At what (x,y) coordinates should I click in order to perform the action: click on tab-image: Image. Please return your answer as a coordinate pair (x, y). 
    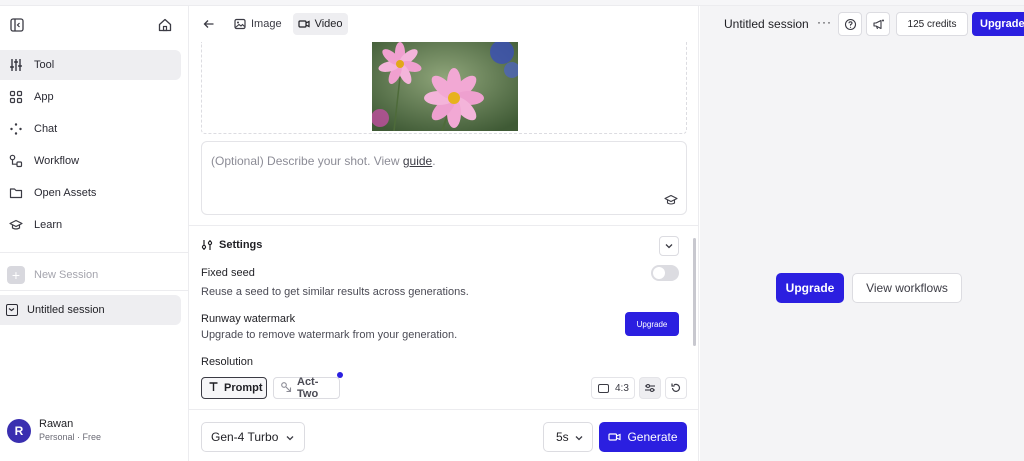
    Looking at the image, I should click on (258, 24).